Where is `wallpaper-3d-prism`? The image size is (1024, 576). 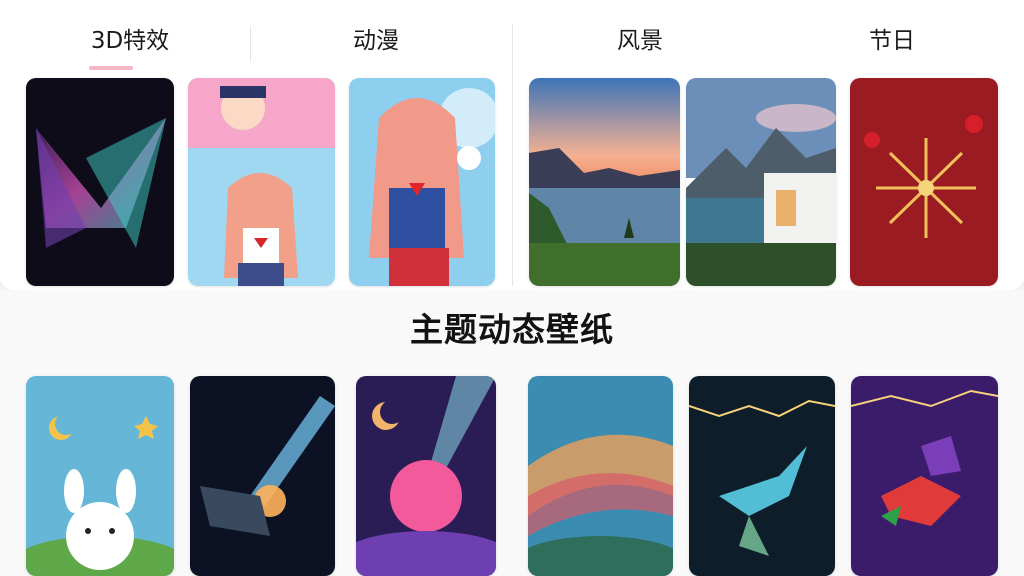
wallpaper-3d-prism is located at coordinates (100, 182).